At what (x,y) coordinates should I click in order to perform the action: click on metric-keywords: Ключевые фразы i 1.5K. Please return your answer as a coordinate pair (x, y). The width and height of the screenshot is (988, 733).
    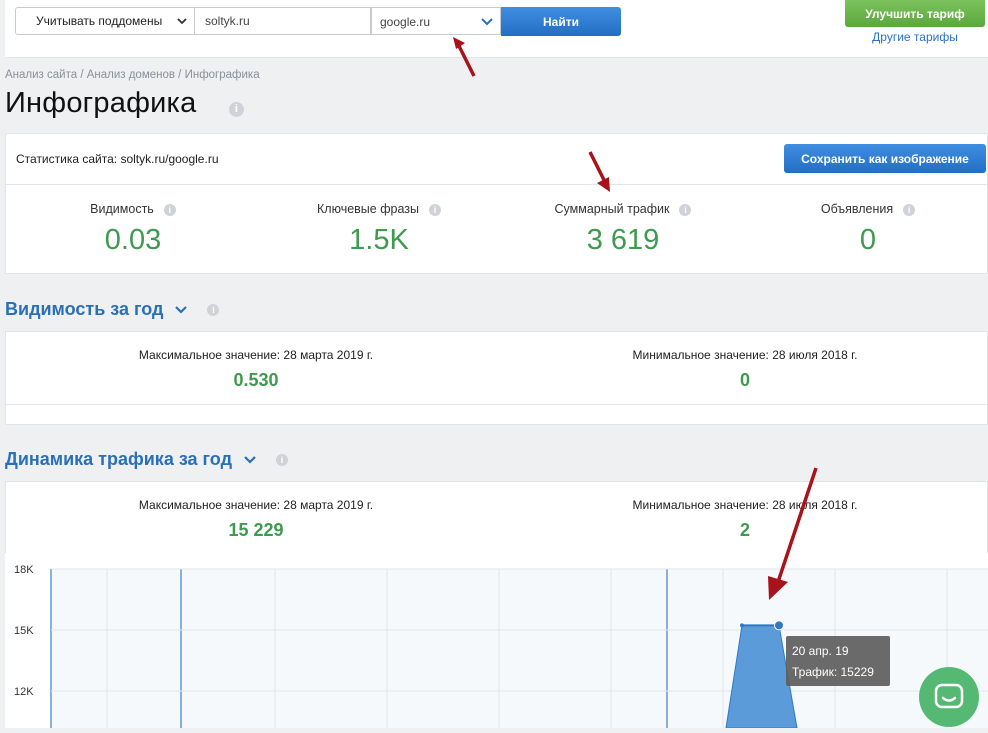
    Looking at the image, I should click on (379, 229).